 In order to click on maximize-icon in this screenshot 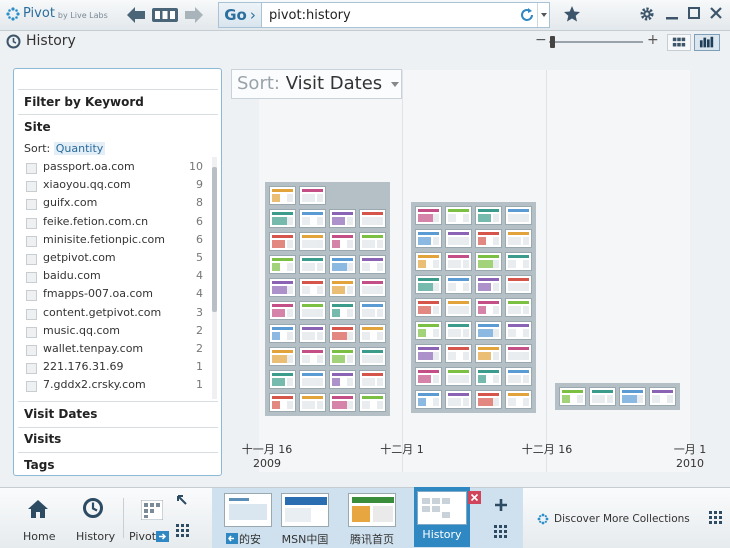, I will do `click(694, 13)`.